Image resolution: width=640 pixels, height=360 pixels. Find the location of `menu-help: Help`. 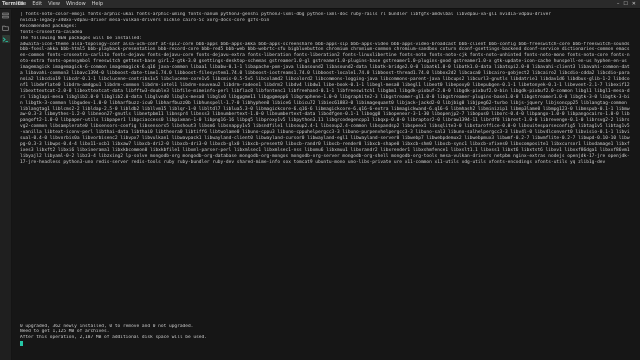

menu-help: Help is located at coordinates (97, 4).